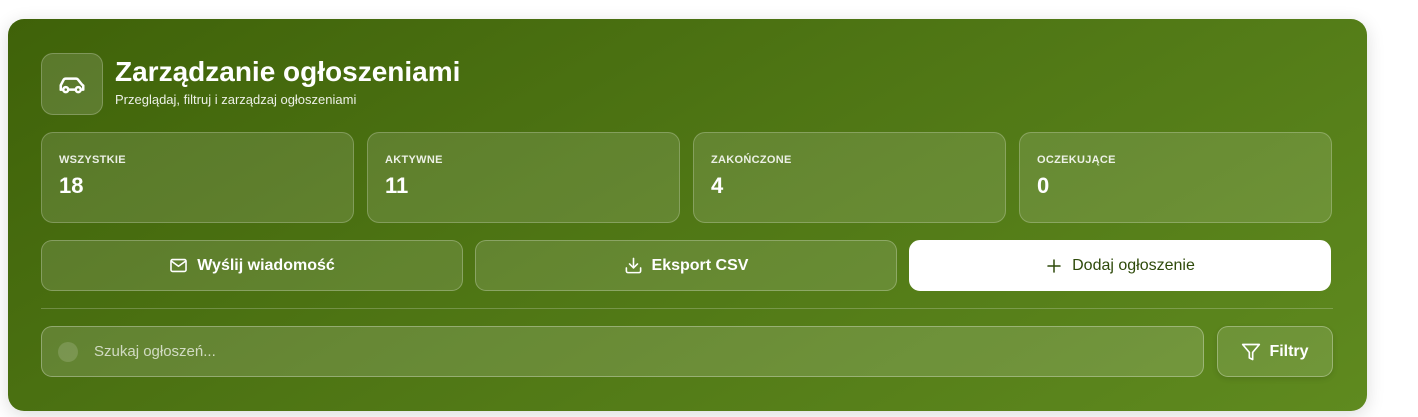 Image resolution: width=1418 pixels, height=417 pixels. Describe the element at coordinates (414, 160) in the screenshot. I see `stat-label: AKTYWNE` at that location.